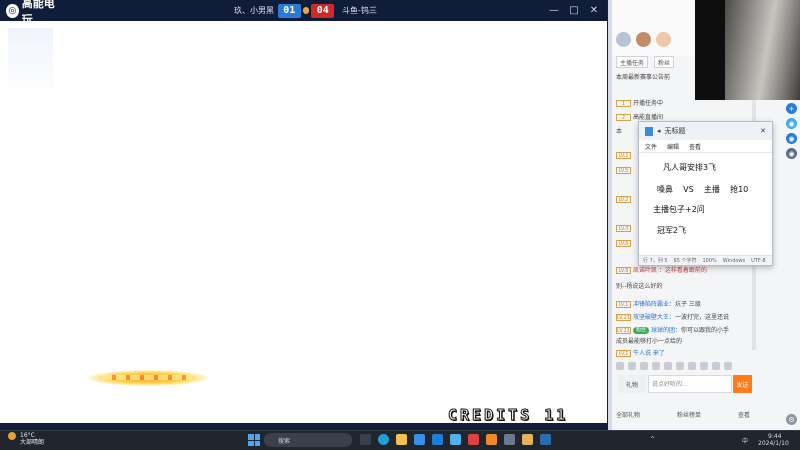 This screenshot has width=800, height=450. I want to click on taskbar-search: 搜索, so click(308, 440).